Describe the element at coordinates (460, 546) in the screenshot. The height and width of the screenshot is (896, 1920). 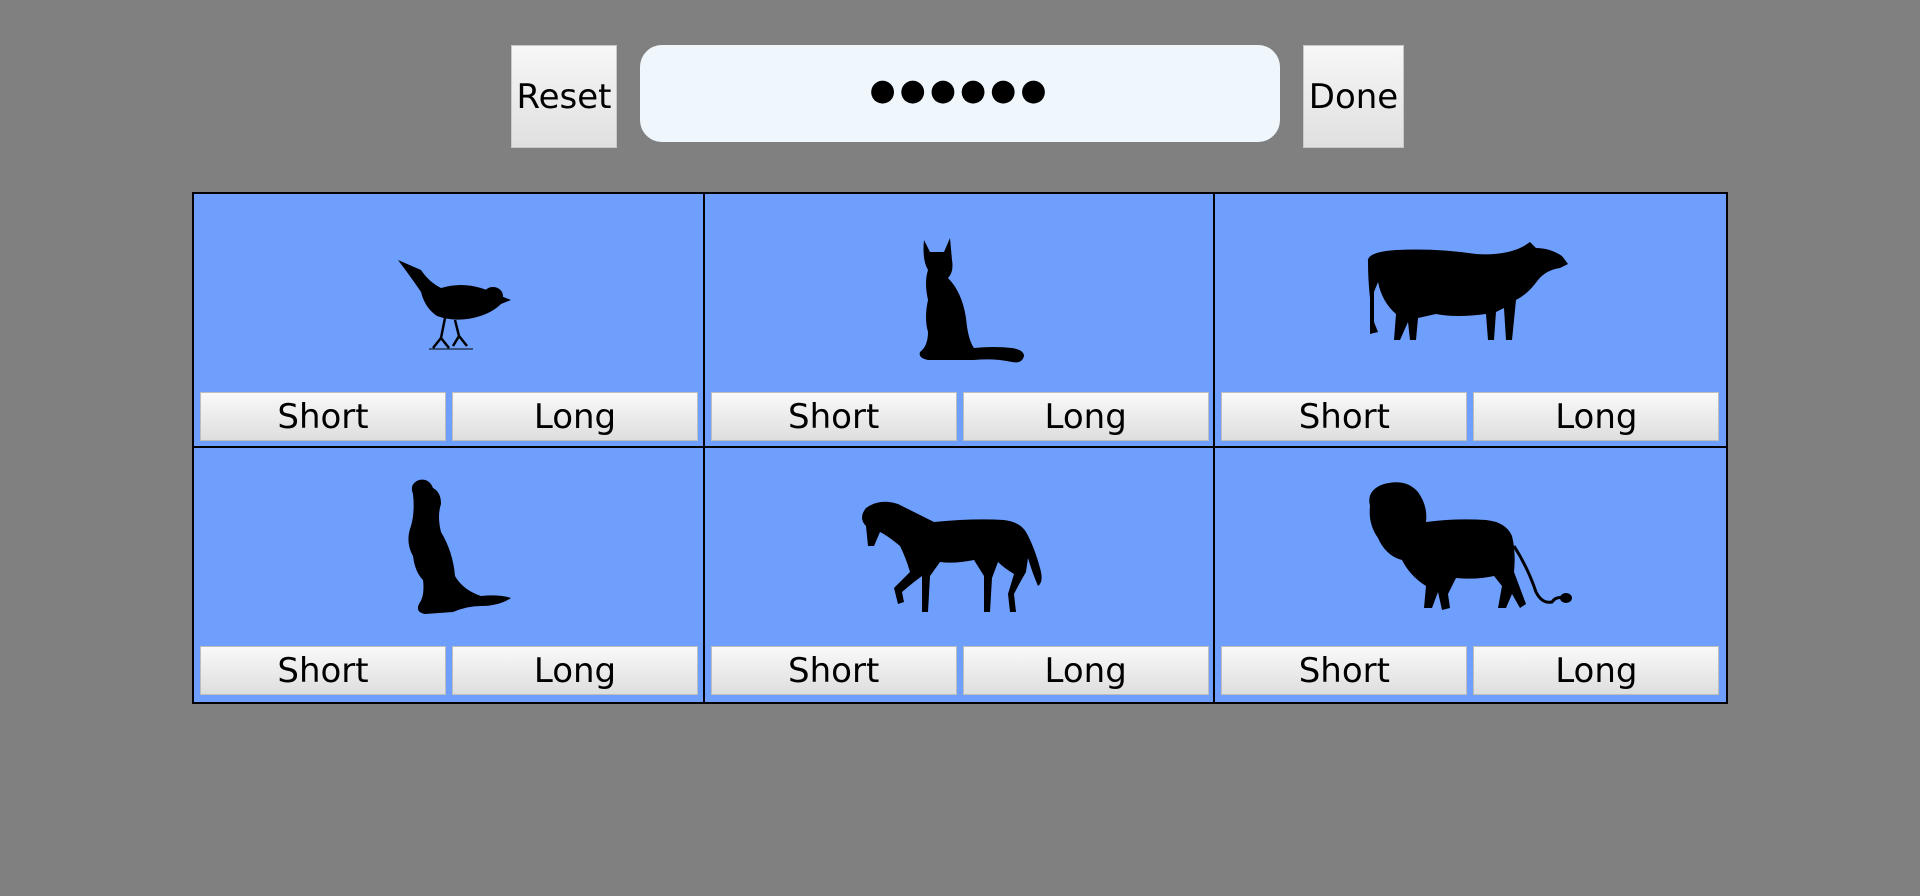
I see `dog-icon` at that location.